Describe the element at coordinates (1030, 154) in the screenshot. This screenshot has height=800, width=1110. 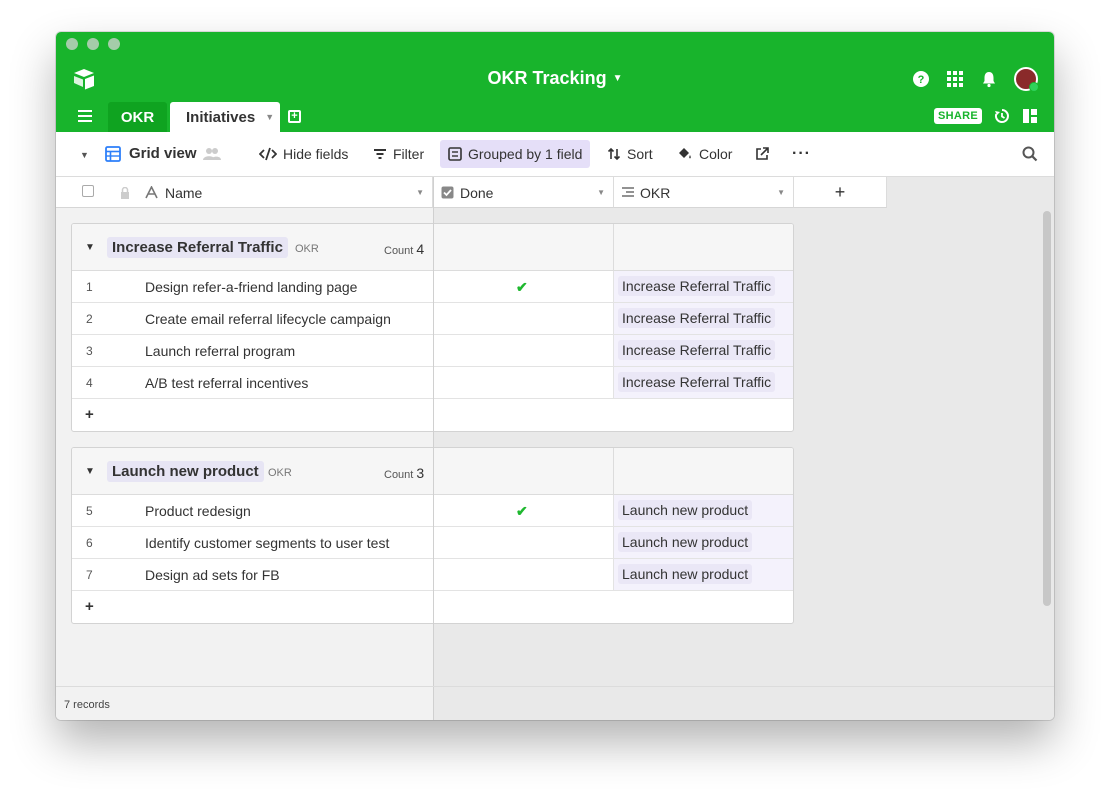
I see `search-icon` at that location.